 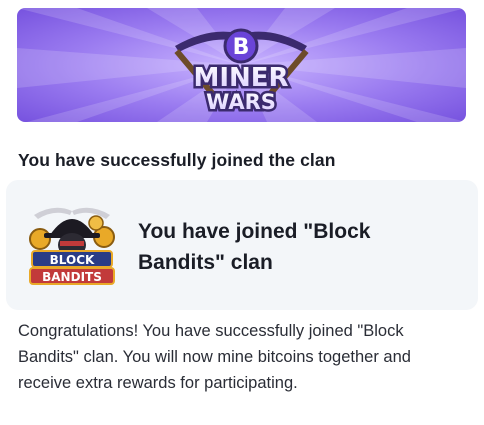 What do you see at coordinates (177, 160) in the screenshot?
I see `page-heading: You have successfully joined the clan` at bounding box center [177, 160].